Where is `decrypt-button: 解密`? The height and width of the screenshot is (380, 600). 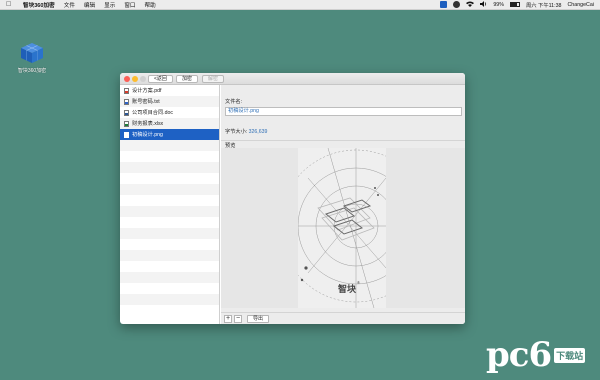
decrypt-button: 解密 is located at coordinates (213, 79).